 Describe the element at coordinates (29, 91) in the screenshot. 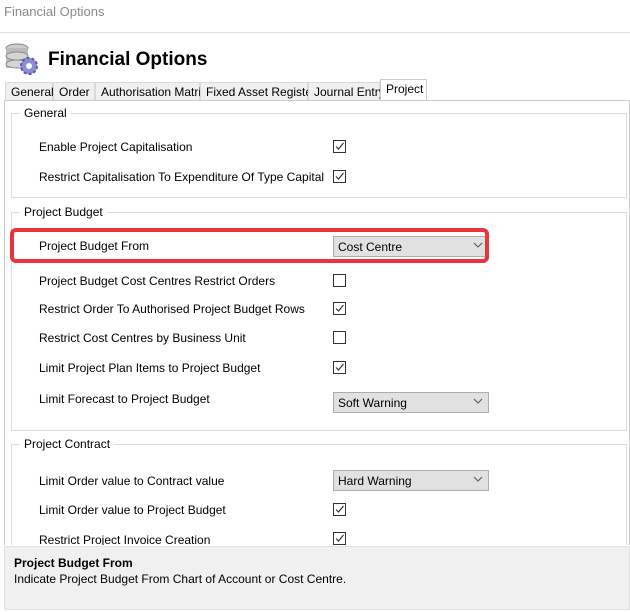

I see `tab-general: General` at that location.